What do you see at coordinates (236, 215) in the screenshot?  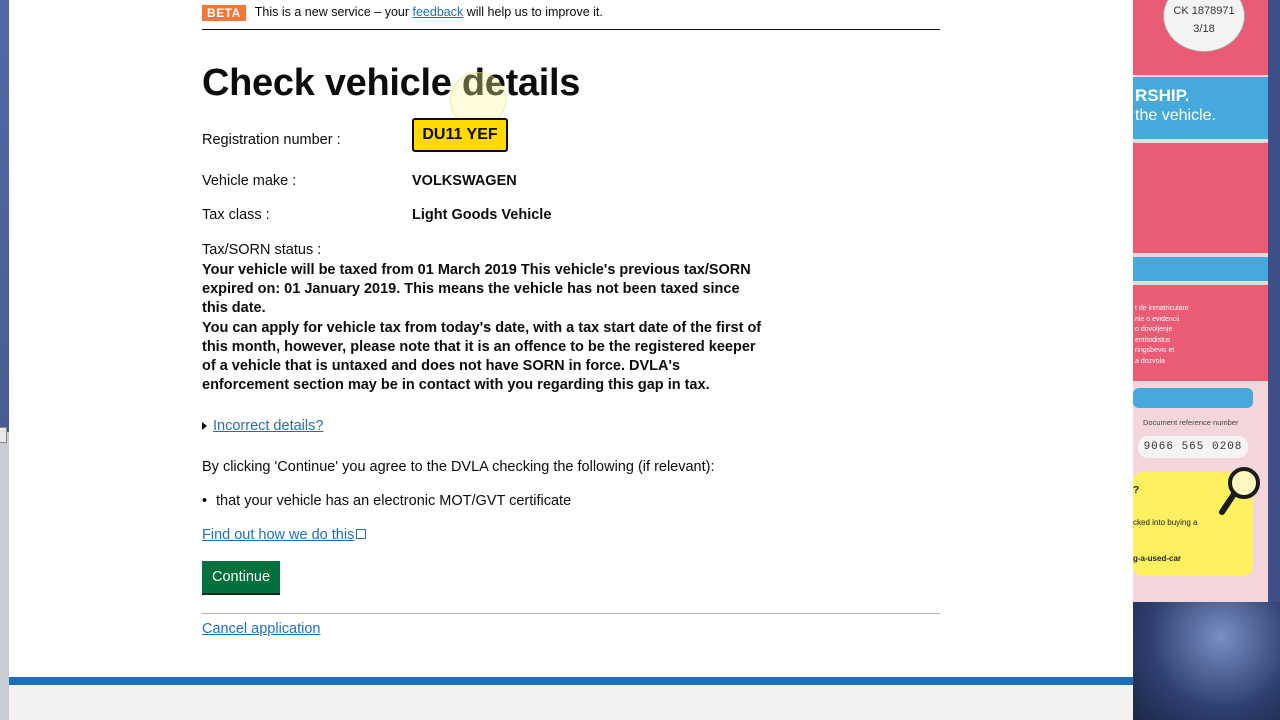 I see `tax-class-label: Tax class :` at bounding box center [236, 215].